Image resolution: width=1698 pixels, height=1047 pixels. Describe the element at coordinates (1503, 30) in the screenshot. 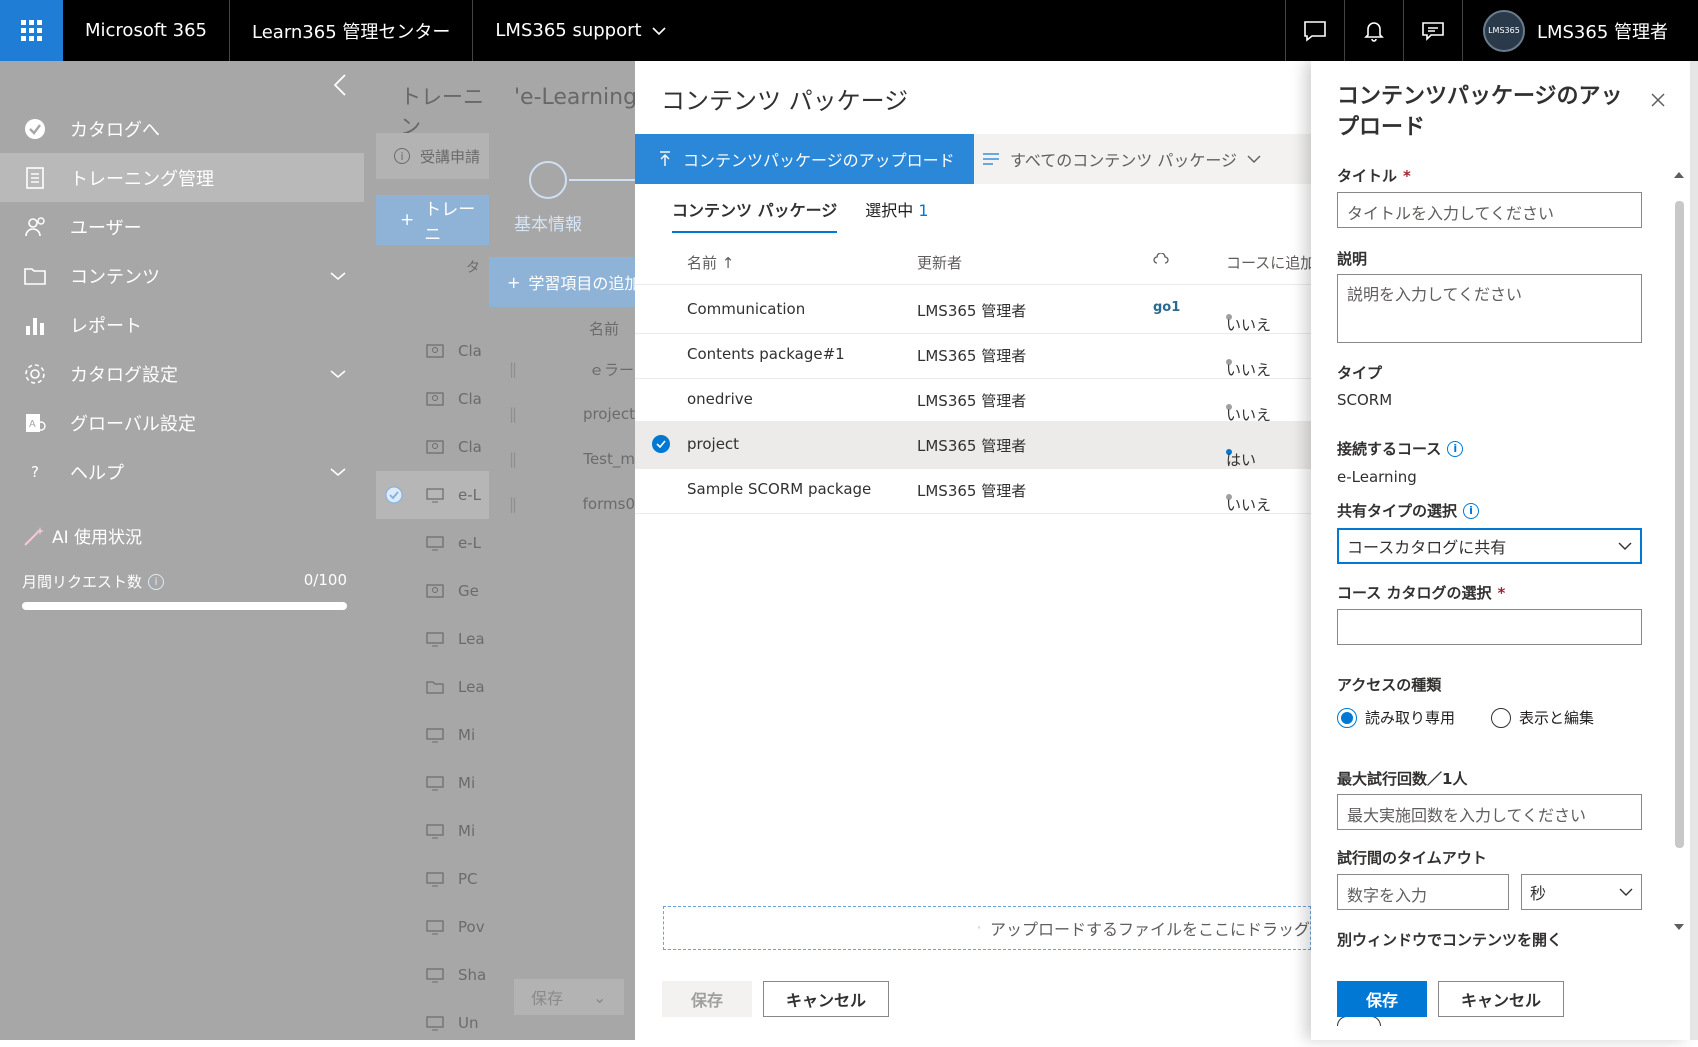

I see `avatar: LMS365` at that location.